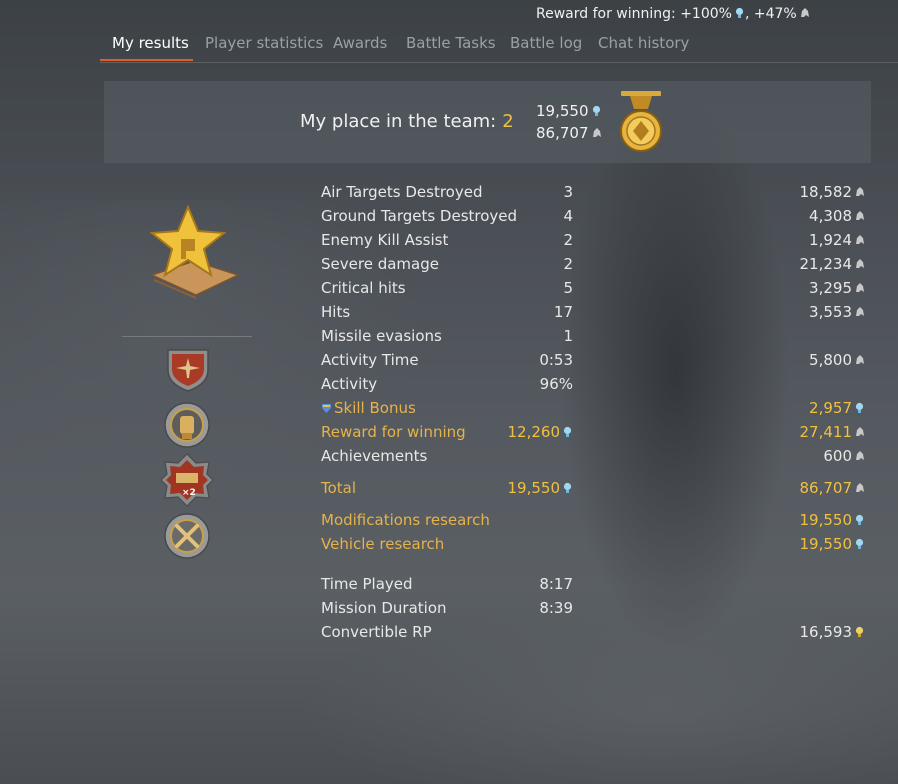 This screenshot has width=898, height=784. I want to click on stat-label: Reward for winning, so click(393, 432).